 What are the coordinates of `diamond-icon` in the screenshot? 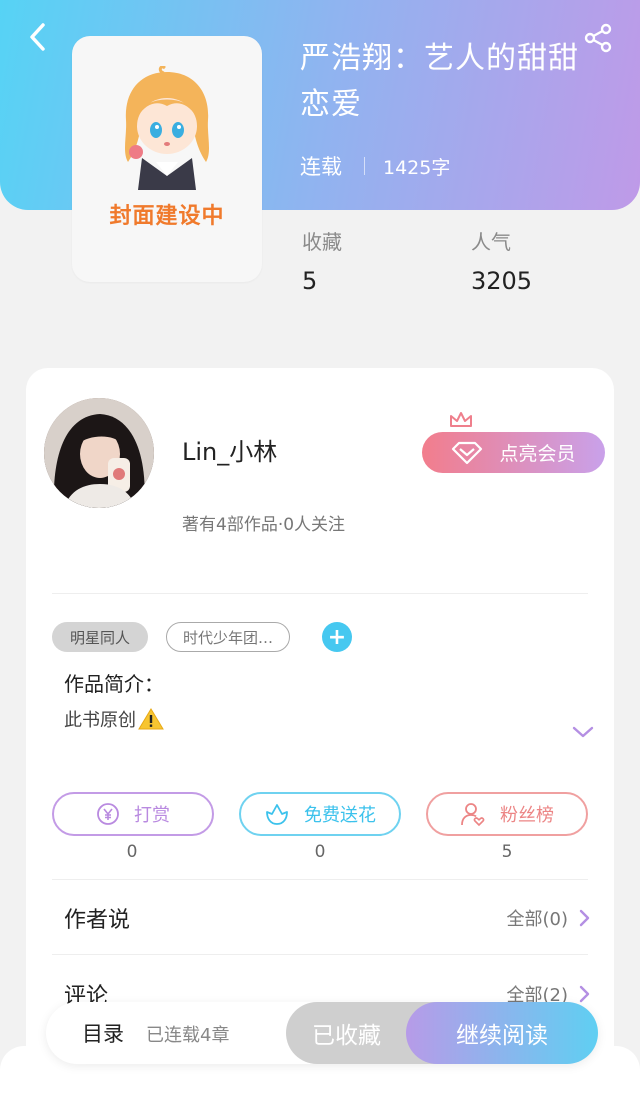 It's located at (467, 452).